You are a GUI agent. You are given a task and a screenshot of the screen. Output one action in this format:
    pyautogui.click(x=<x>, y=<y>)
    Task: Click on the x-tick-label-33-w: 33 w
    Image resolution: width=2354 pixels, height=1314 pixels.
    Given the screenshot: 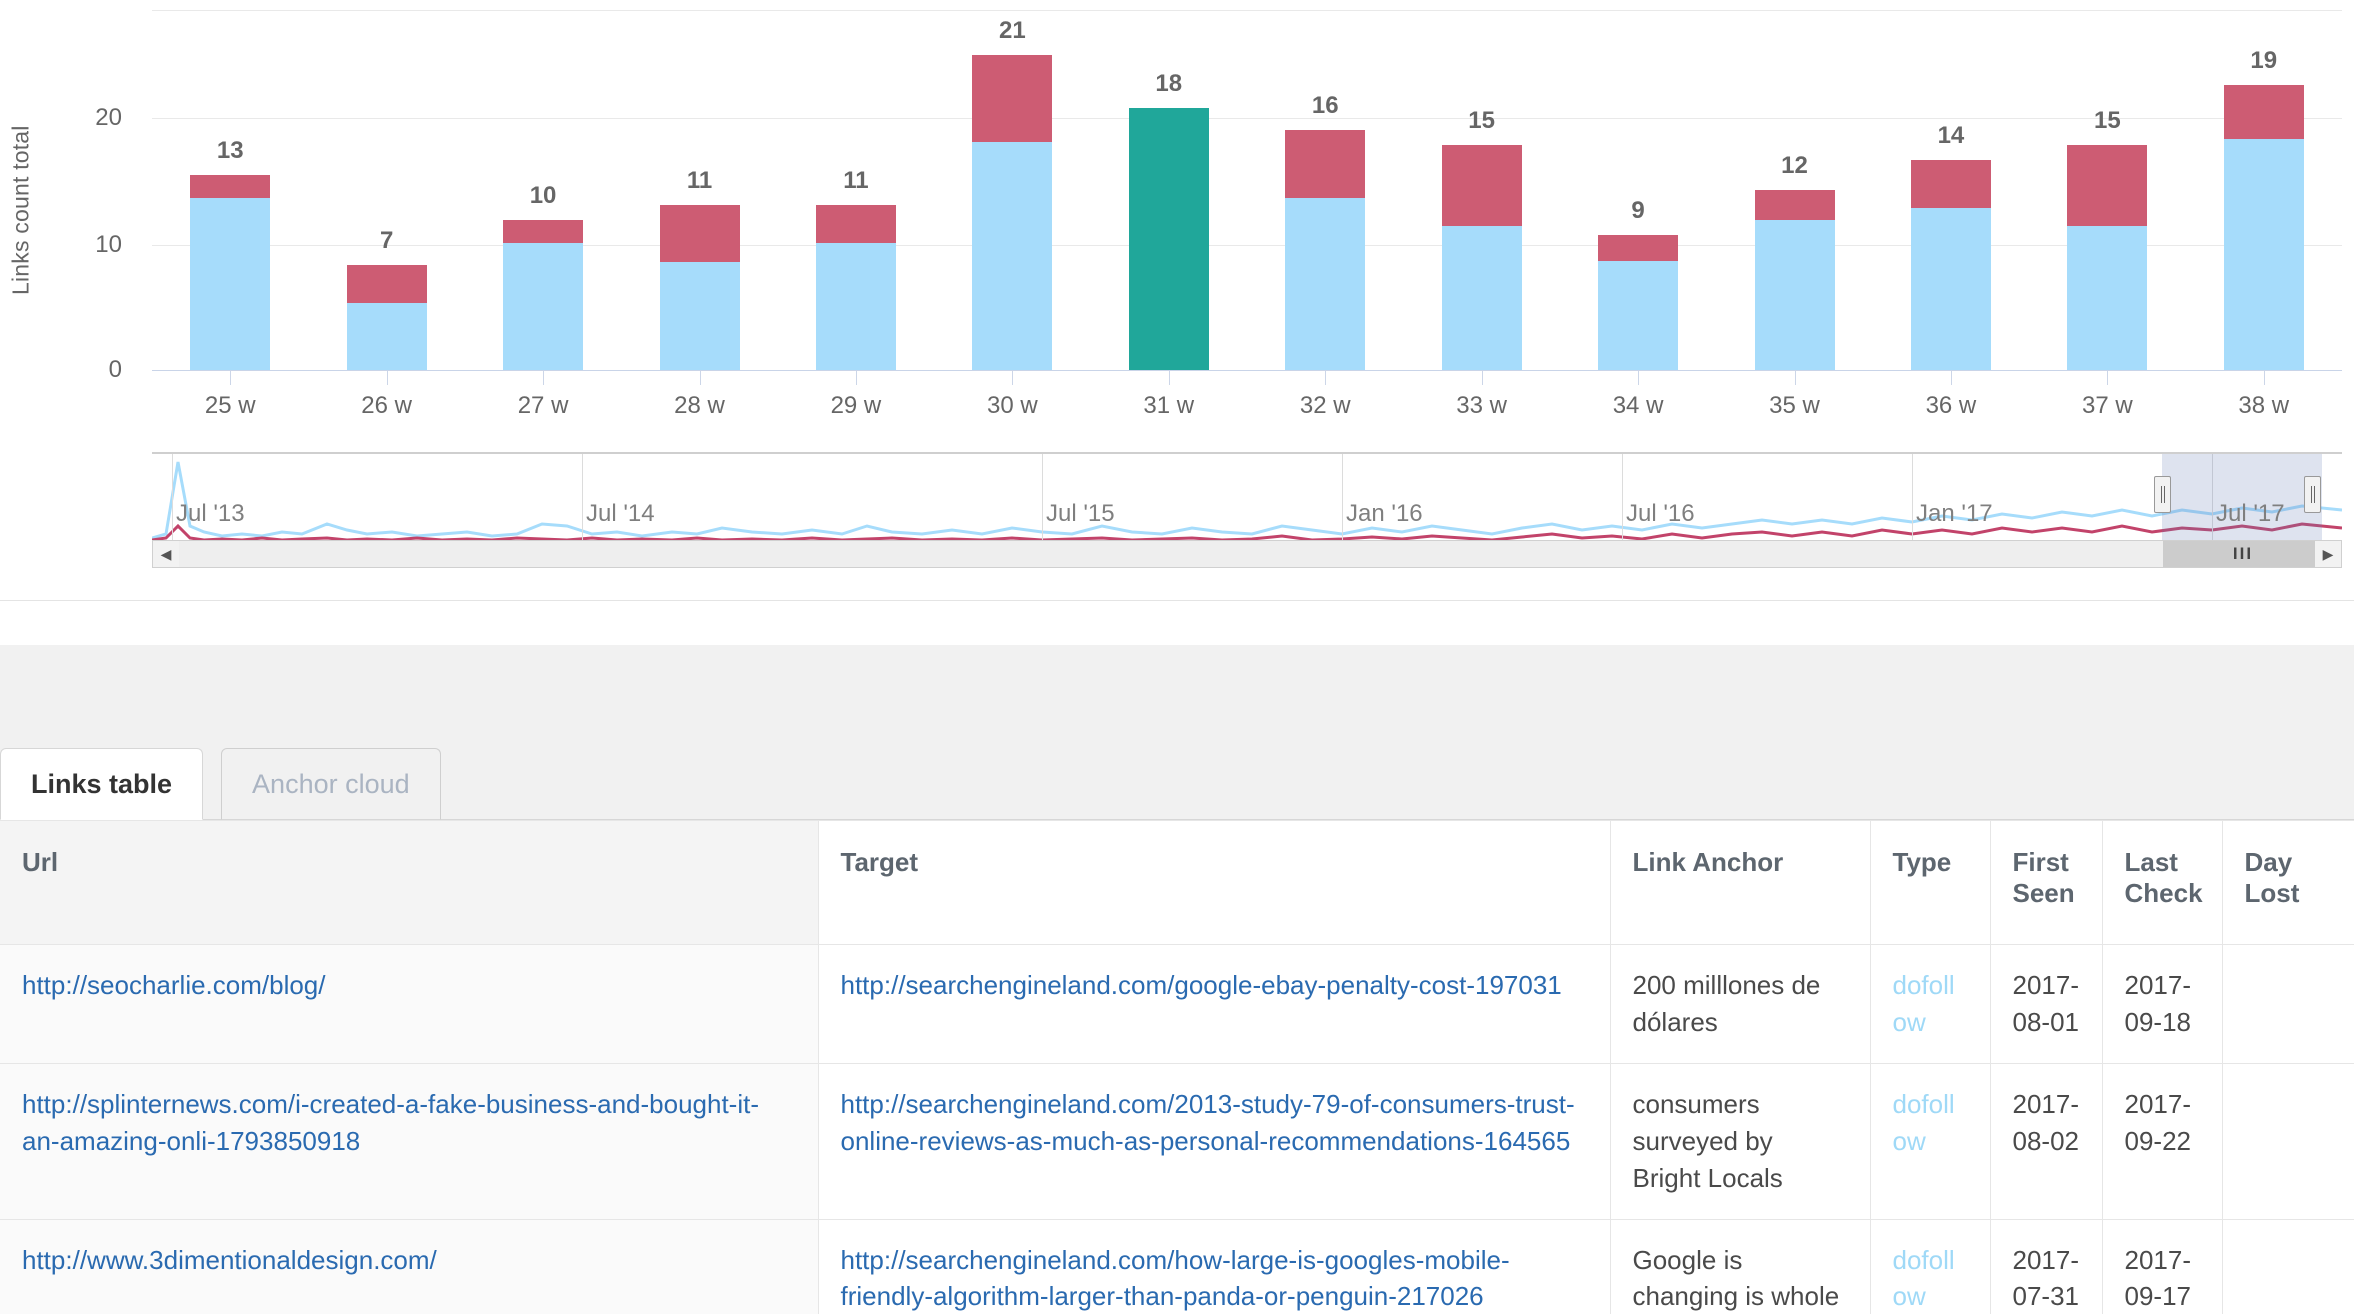 What is the action you would take?
    pyautogui.click(x=1481, y=405)
    